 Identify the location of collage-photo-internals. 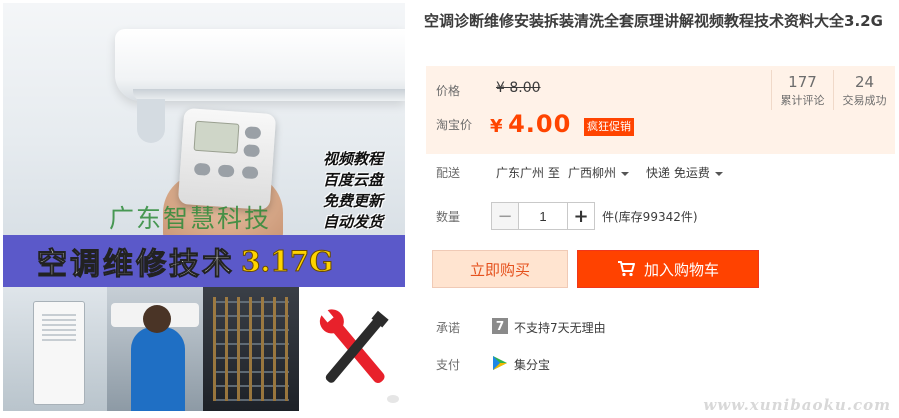
(251, 349).